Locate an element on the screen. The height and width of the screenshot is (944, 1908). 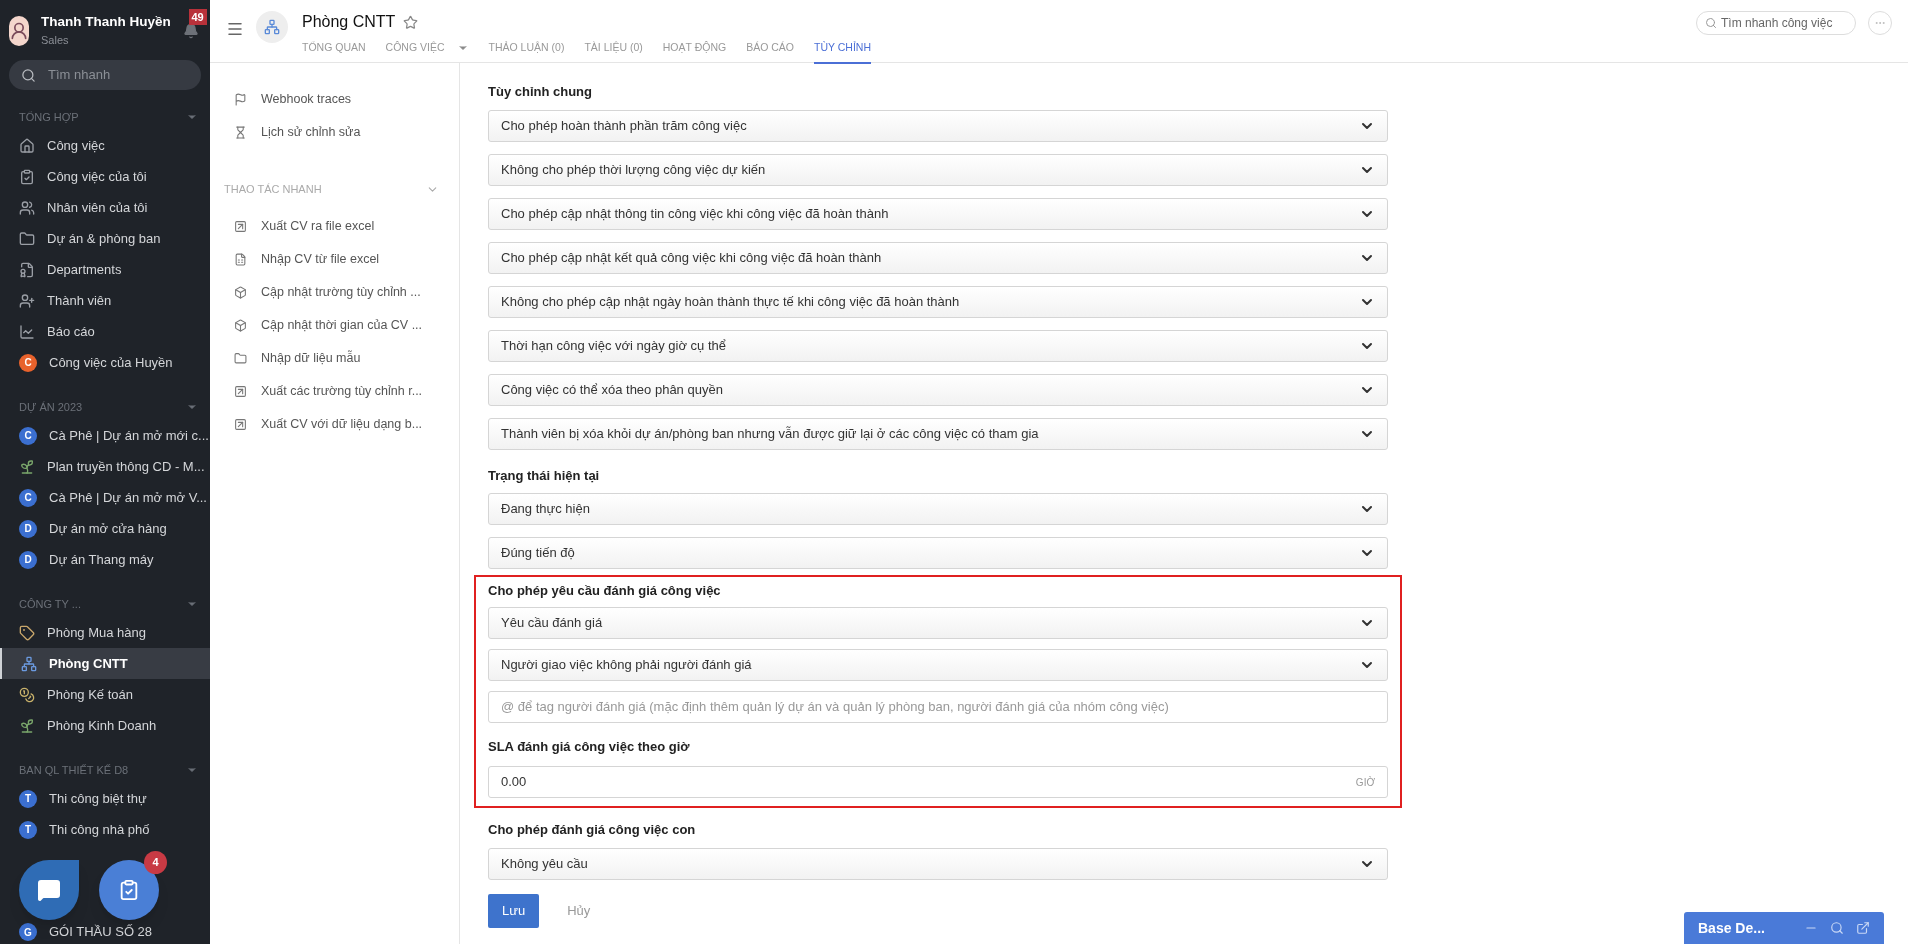
sidebar-item: Phòng CNTT is located at coordinates (105, 663).